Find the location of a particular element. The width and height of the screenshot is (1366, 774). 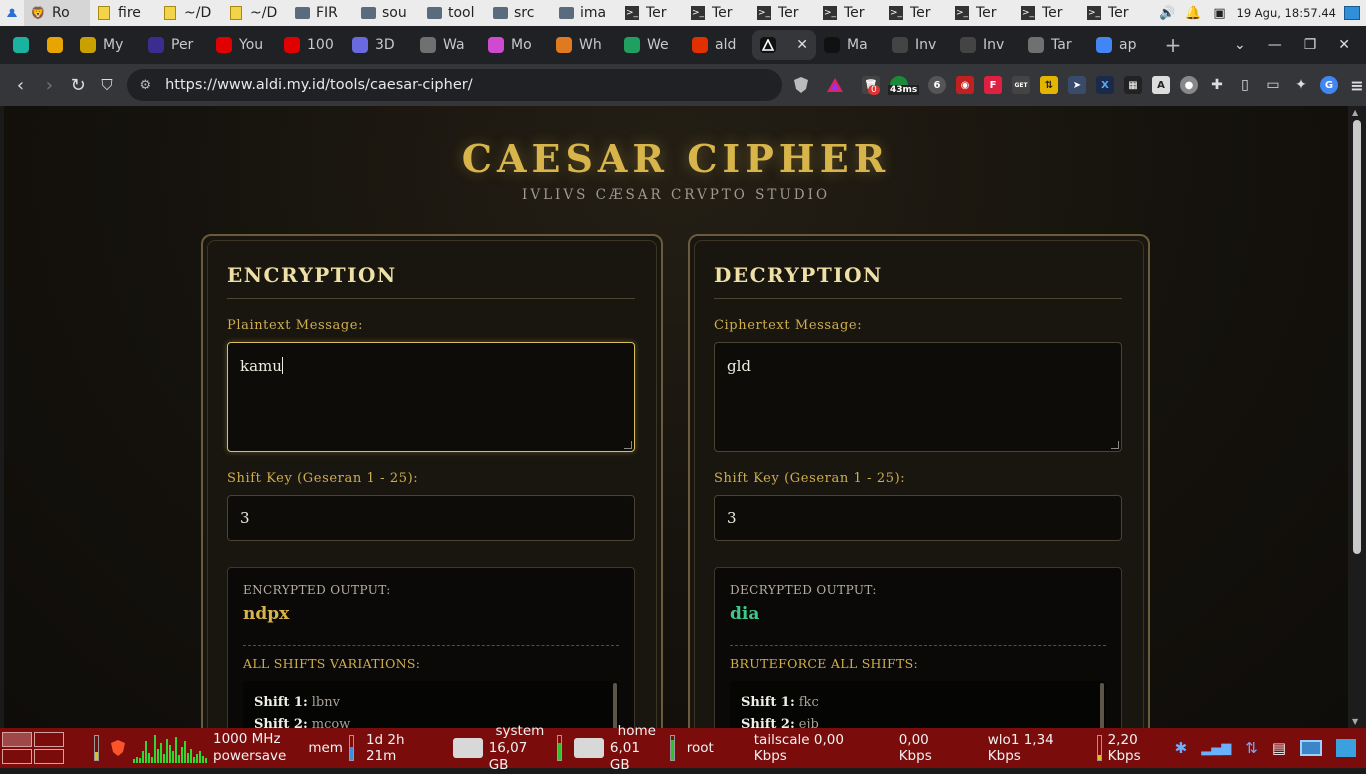

ciphertext-input: gld is located at coordinates (918, 397).